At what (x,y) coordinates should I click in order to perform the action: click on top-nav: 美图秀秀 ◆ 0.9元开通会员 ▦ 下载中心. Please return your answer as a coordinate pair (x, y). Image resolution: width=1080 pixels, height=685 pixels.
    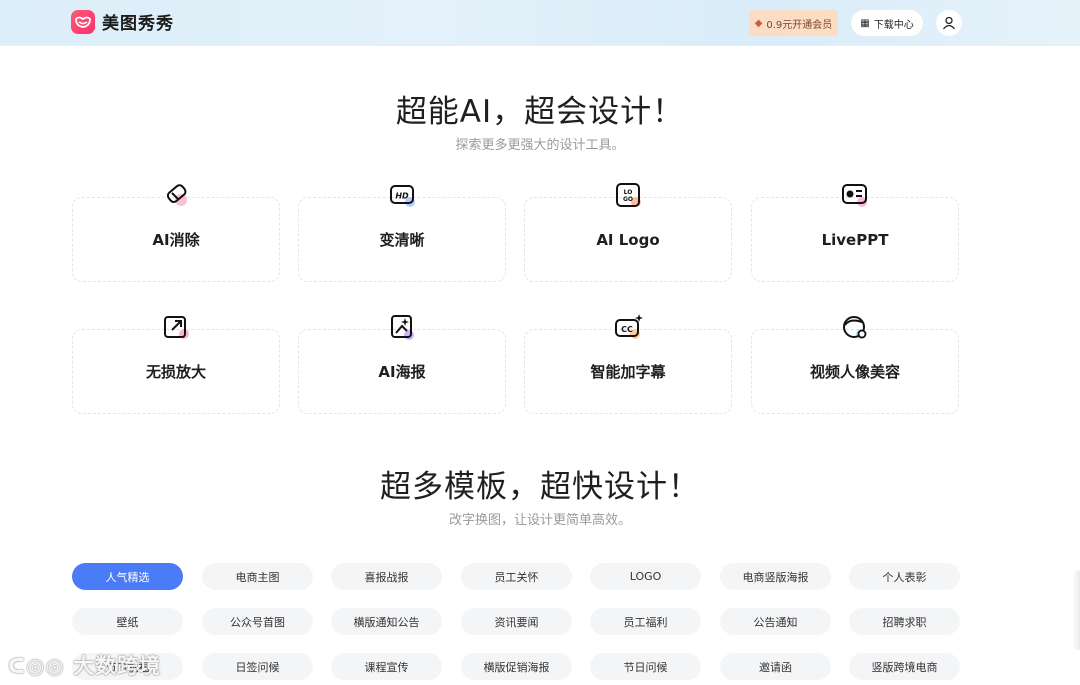
    Looking at the image, I should click on (540, 23).